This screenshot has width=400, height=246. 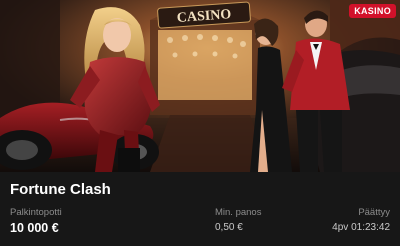 What do you see at coordinates (238, 212) in the screenshot?
I see `min-bet-label: Min. panos` at bounding box center [238, 212].